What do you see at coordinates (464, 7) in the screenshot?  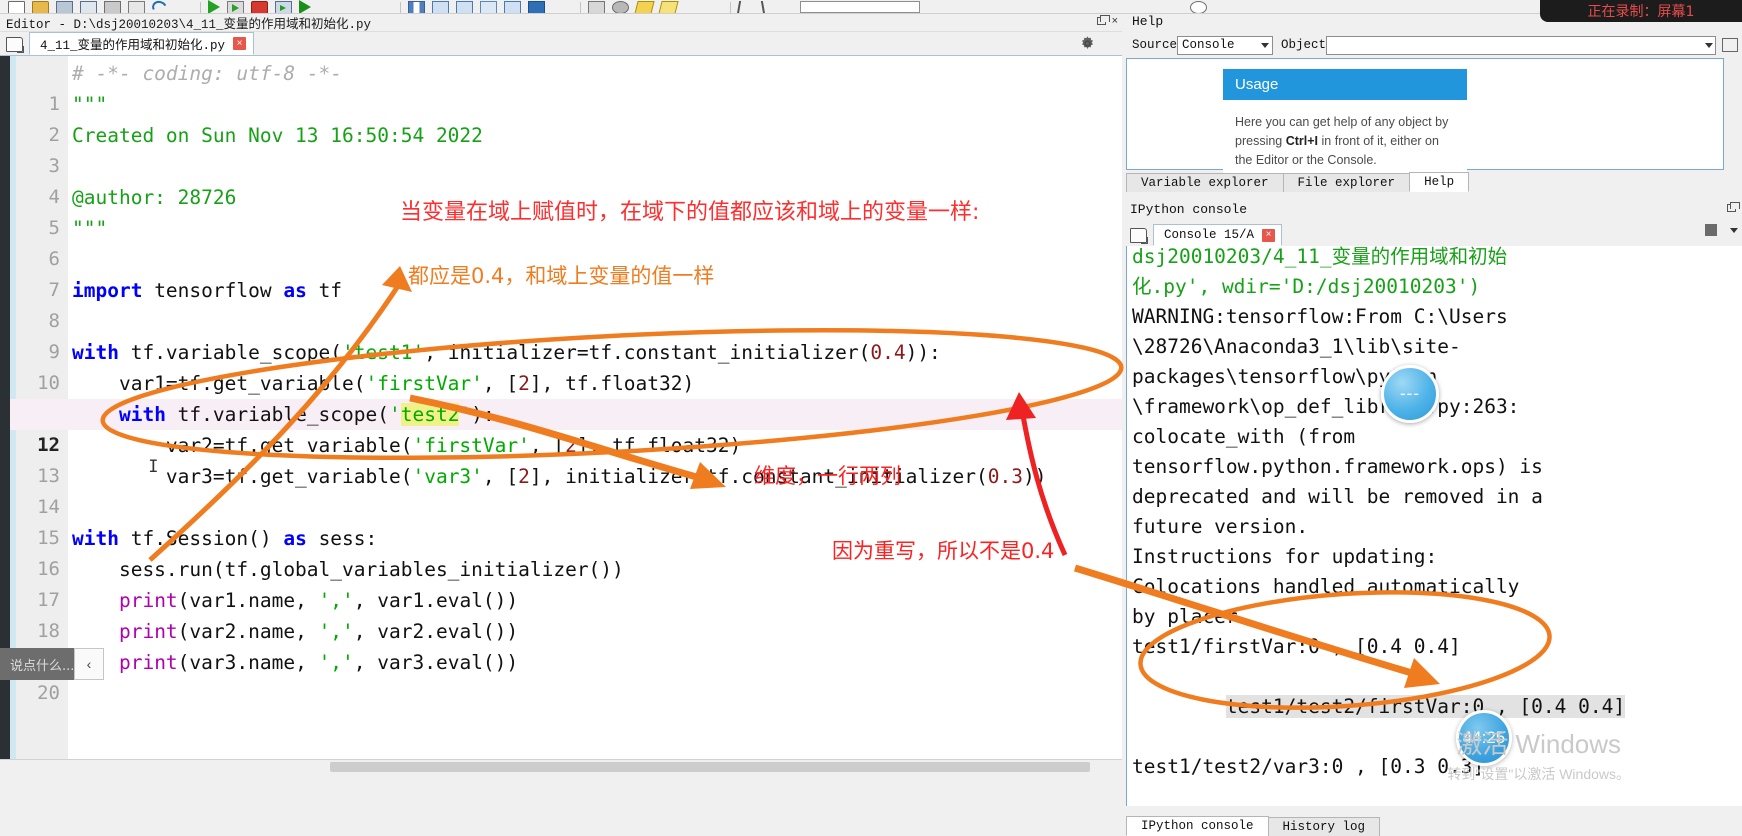 I see `step-into-icon` at bounding box center [464, 7].